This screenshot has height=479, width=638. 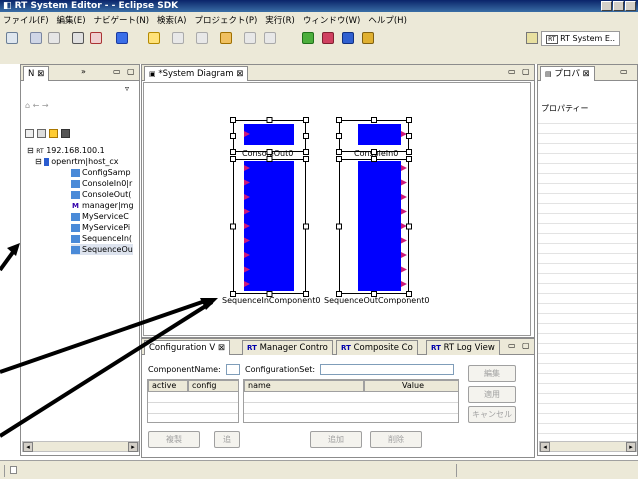 What do you see at coordinates (54, 38) in the screenshot?
I see `print-icon` at bounding box center [54, 38].